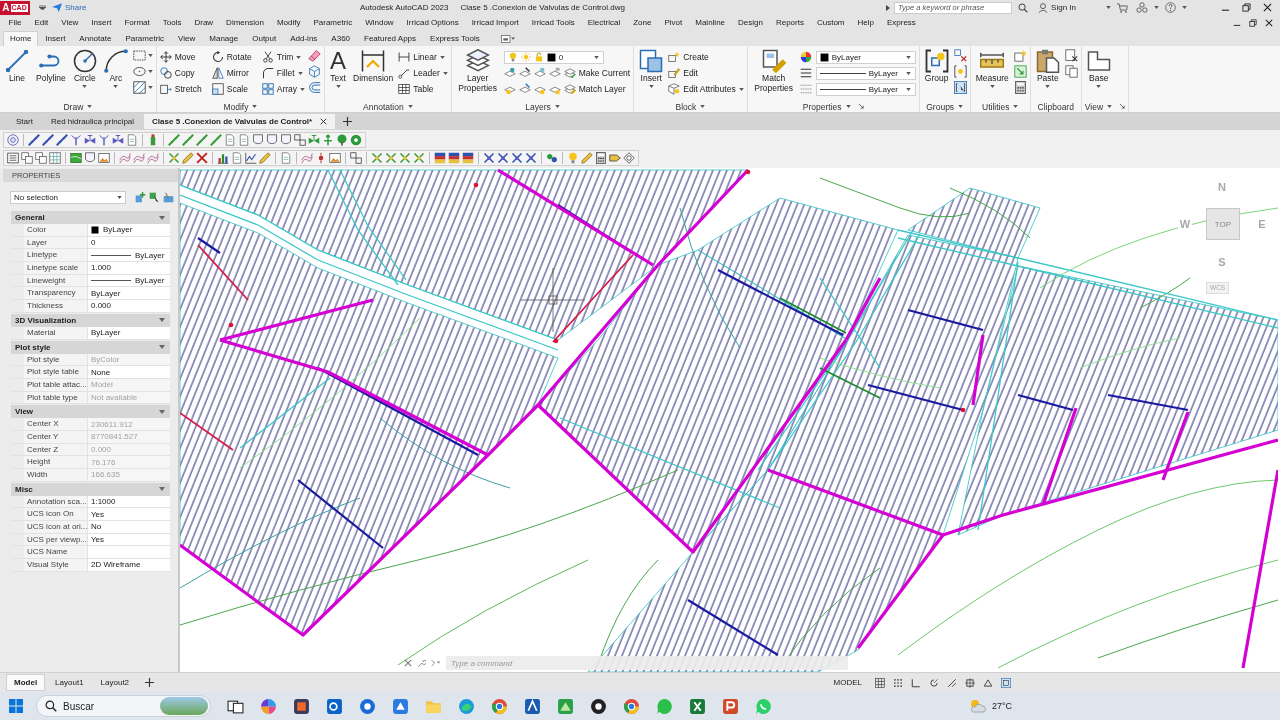 The width and height of the screenshot is (1280, 720). Describe the element at coordinates (1071, 71) in the screenshot. I see `copy-sheets-icon` at that location.